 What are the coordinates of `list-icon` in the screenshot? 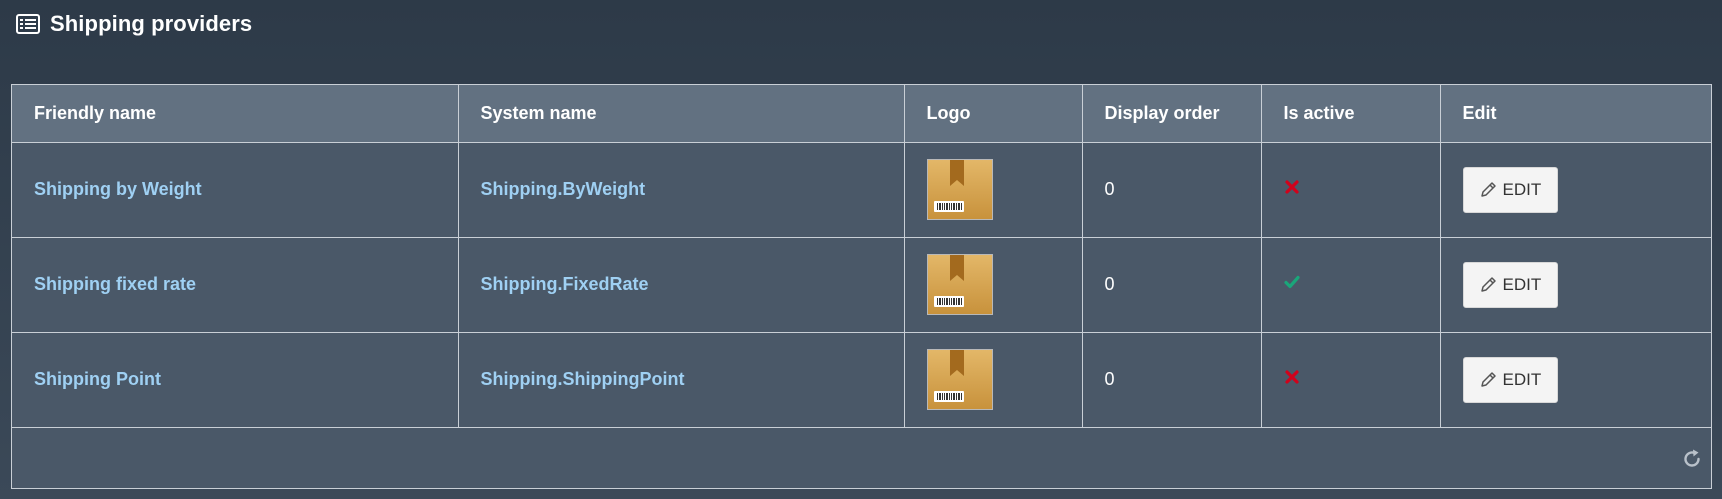 It's located at (28, 24).